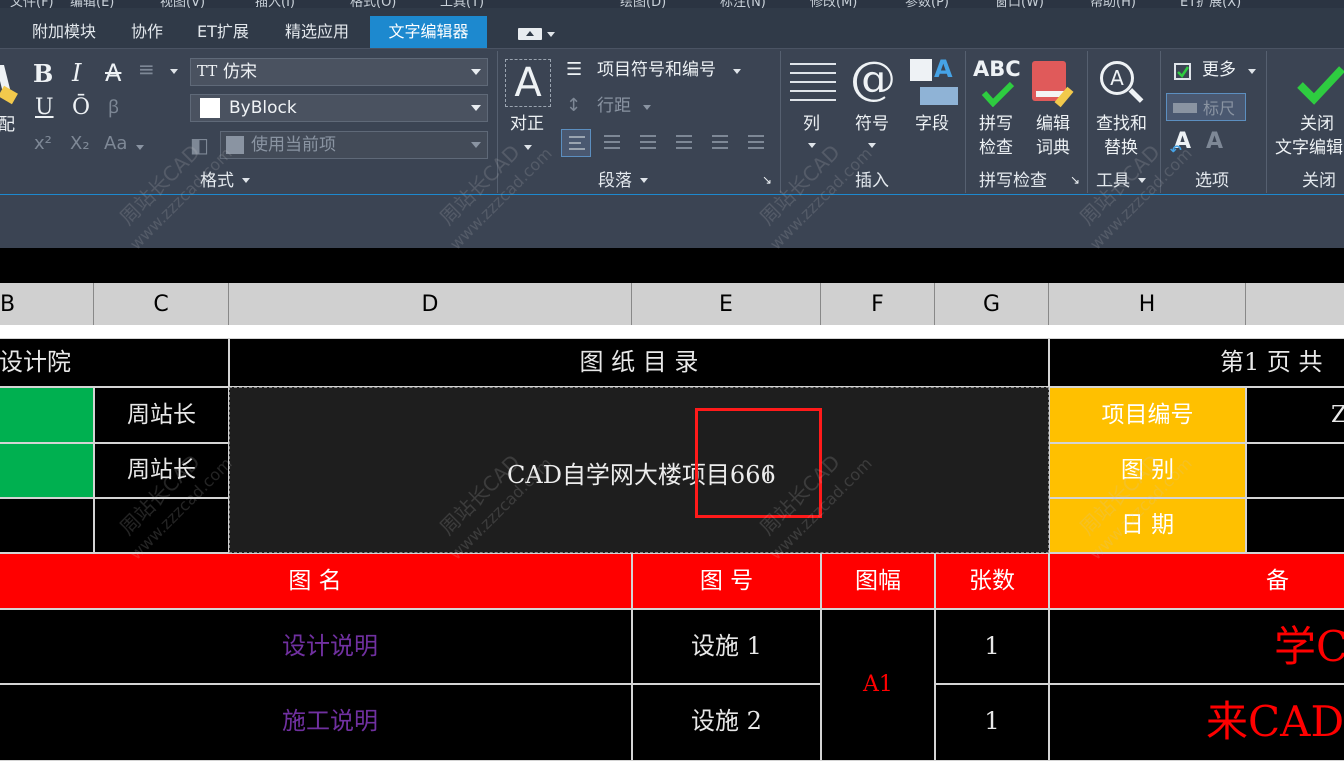 The image size is (1344, 761). I want to click on menu-item: 格式(O), so click(373, 4).